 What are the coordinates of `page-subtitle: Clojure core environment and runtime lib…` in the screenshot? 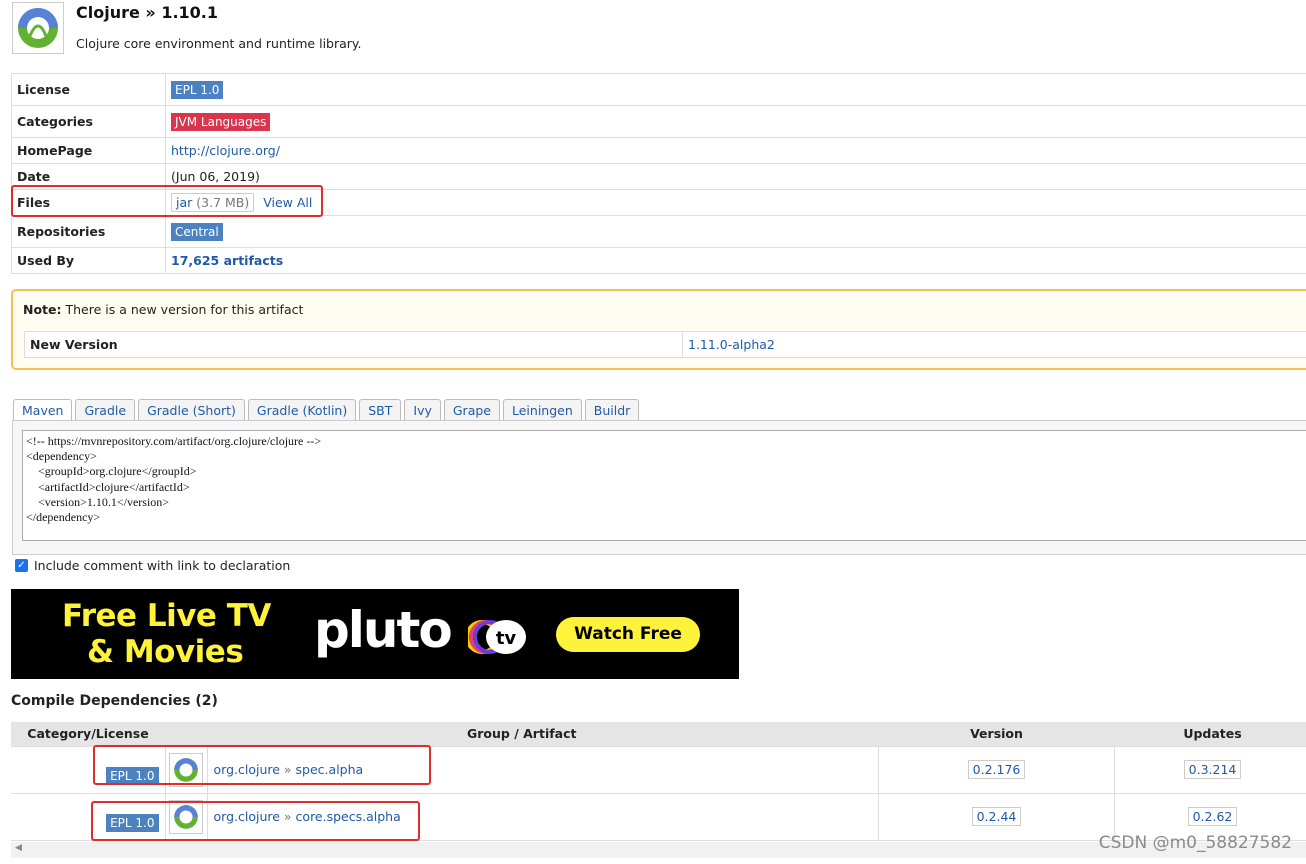 It's located at (219, 43).